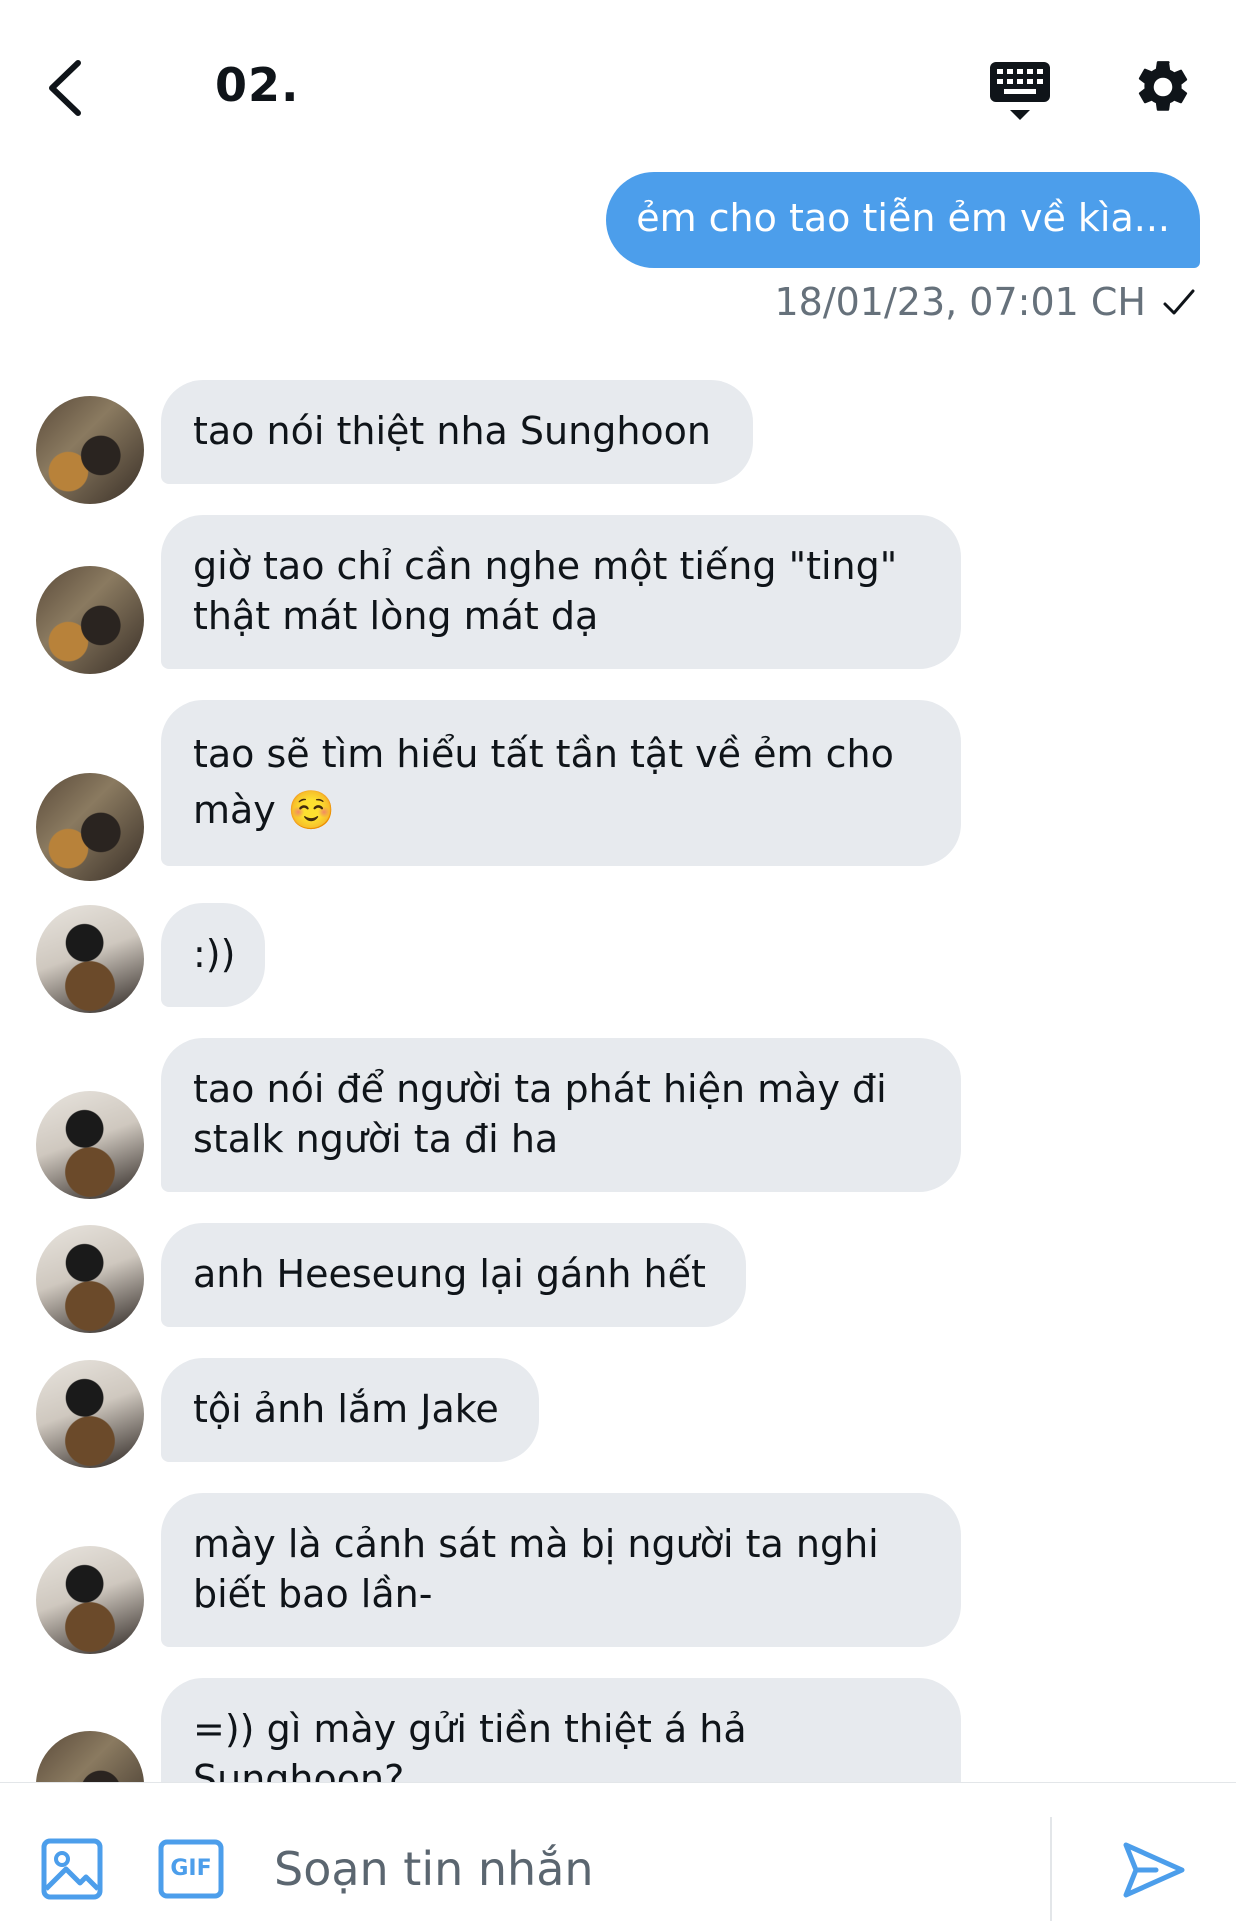  I want to click on incoming-message: tội ảnh lắm Jake, so click(350, 1410).